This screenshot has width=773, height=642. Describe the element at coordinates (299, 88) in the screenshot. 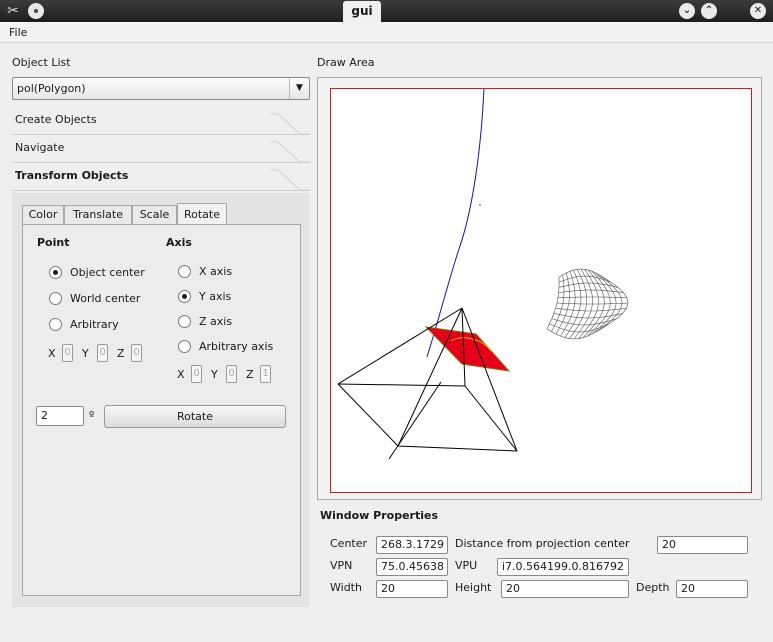

I see `chevron-down-icon: ▼` at that location.